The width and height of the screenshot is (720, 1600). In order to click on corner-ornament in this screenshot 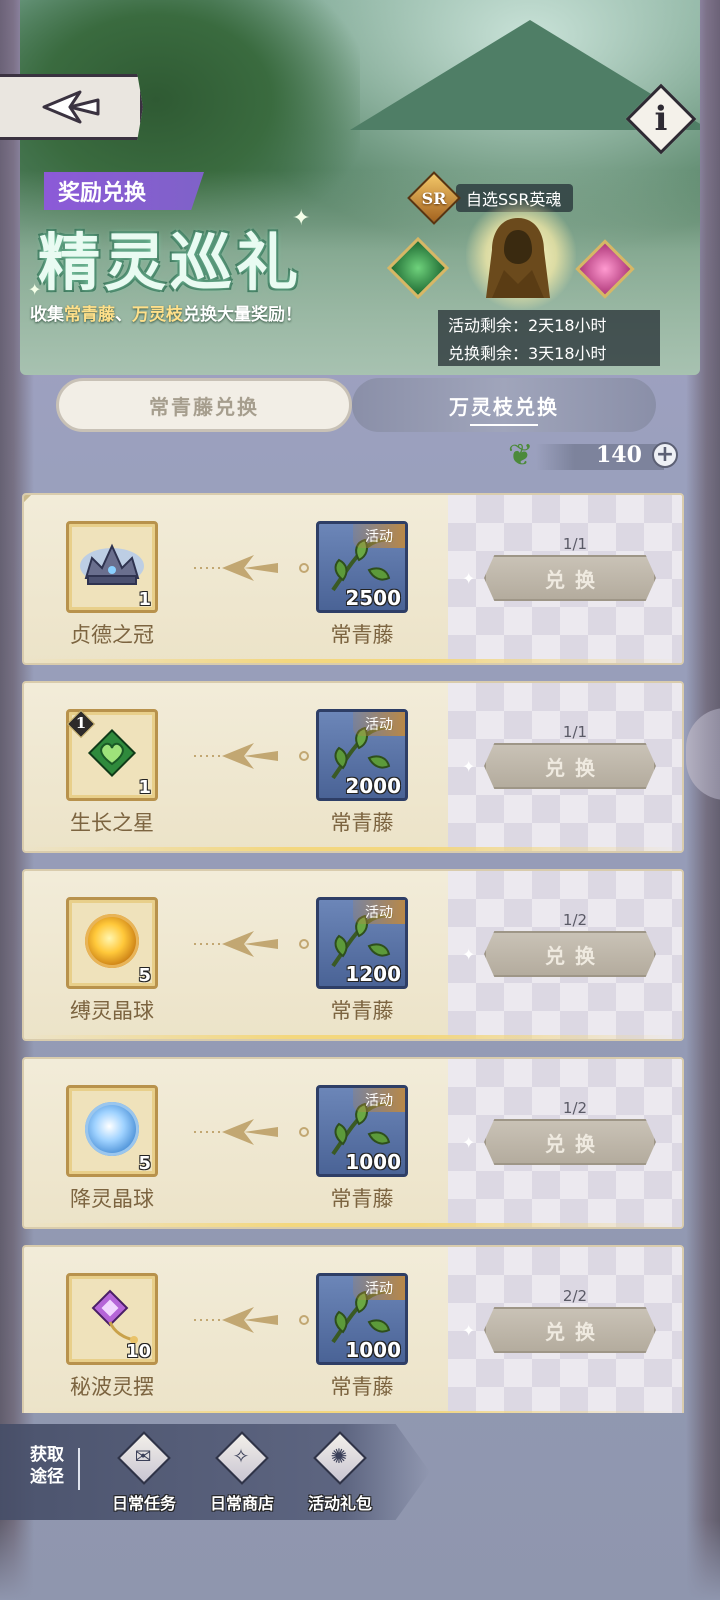, I will do `click(28, 499)`.